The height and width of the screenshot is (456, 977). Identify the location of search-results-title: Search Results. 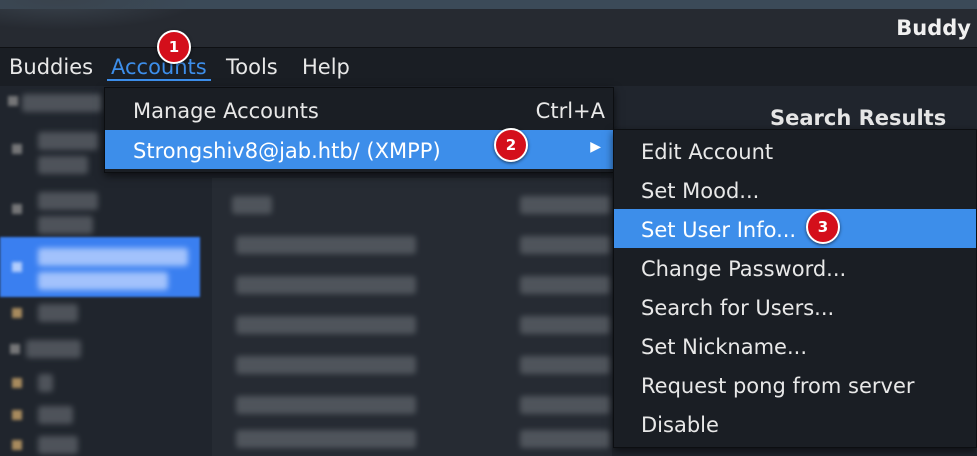
(858, 118).